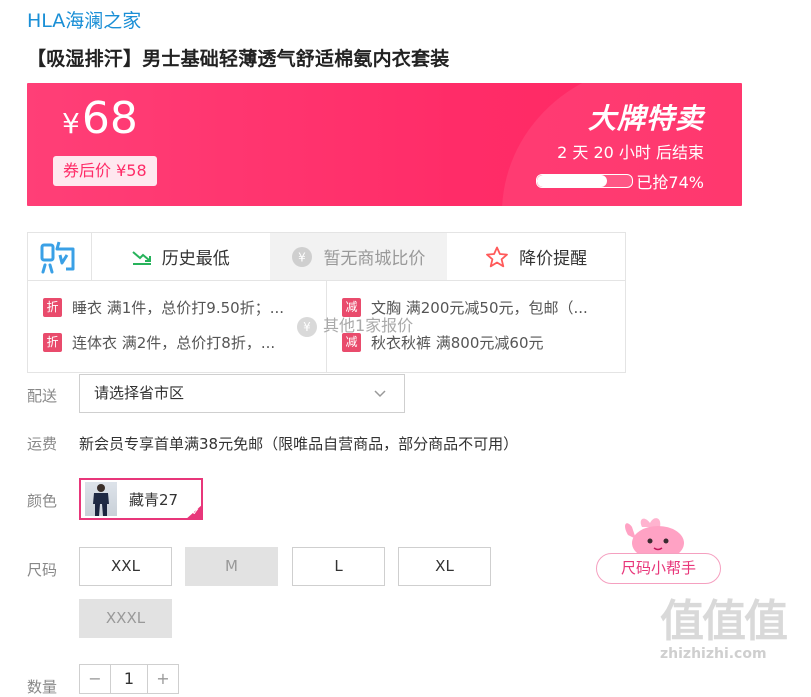 Image resolution: width=811 pixels, height=697 pixels. Describe the element at coordinates (84, 19) in the screenshot. I see `brand-link: HLA海澜之家` at that location.